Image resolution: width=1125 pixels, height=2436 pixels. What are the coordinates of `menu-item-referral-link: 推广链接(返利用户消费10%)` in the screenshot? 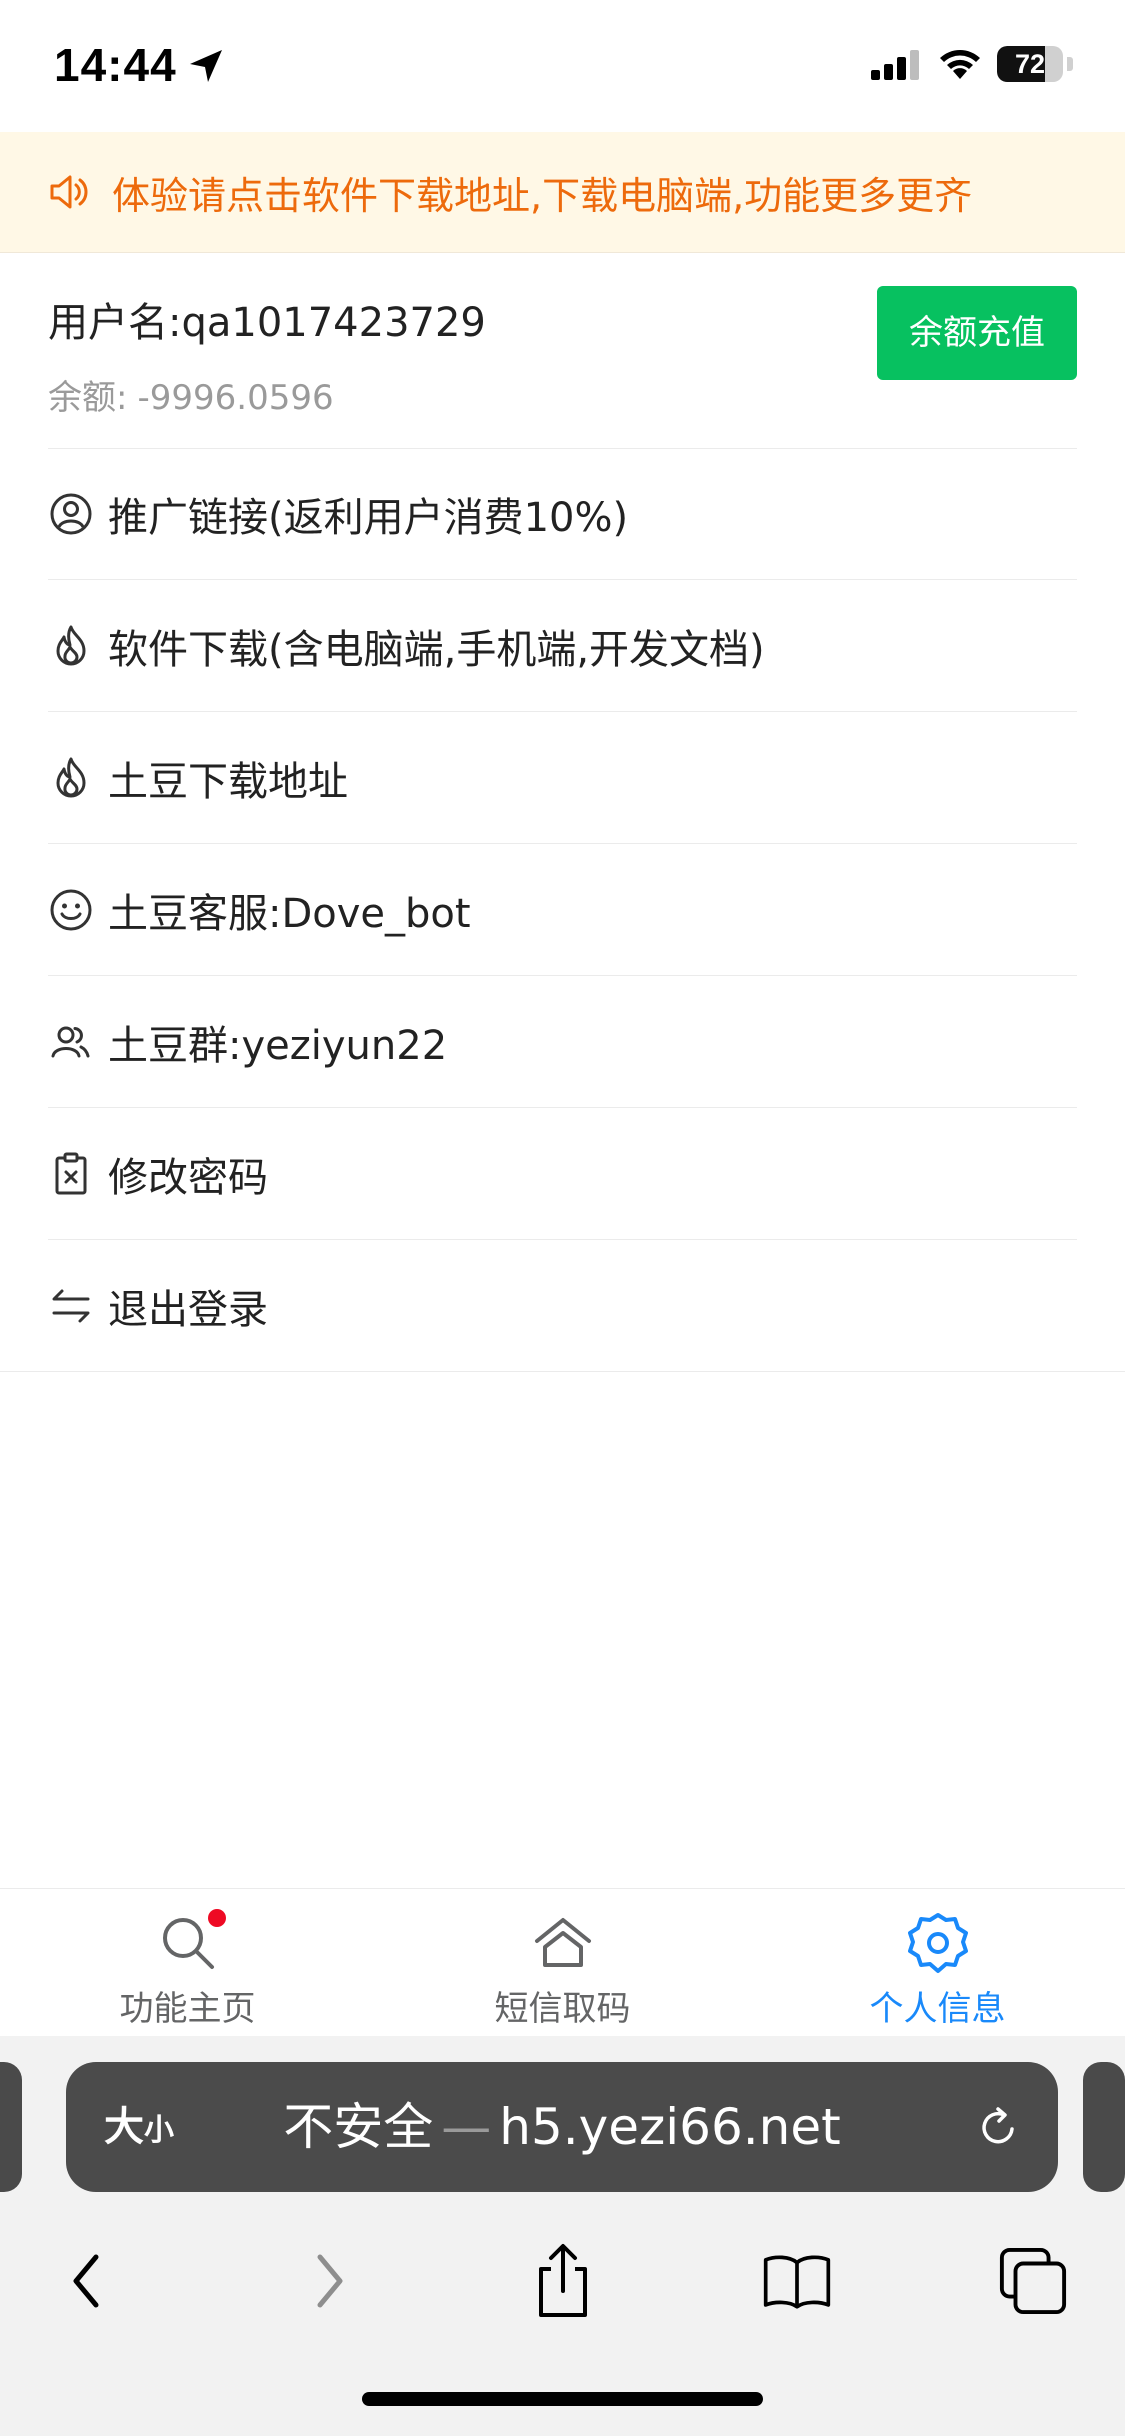 It's located at (562, 514).